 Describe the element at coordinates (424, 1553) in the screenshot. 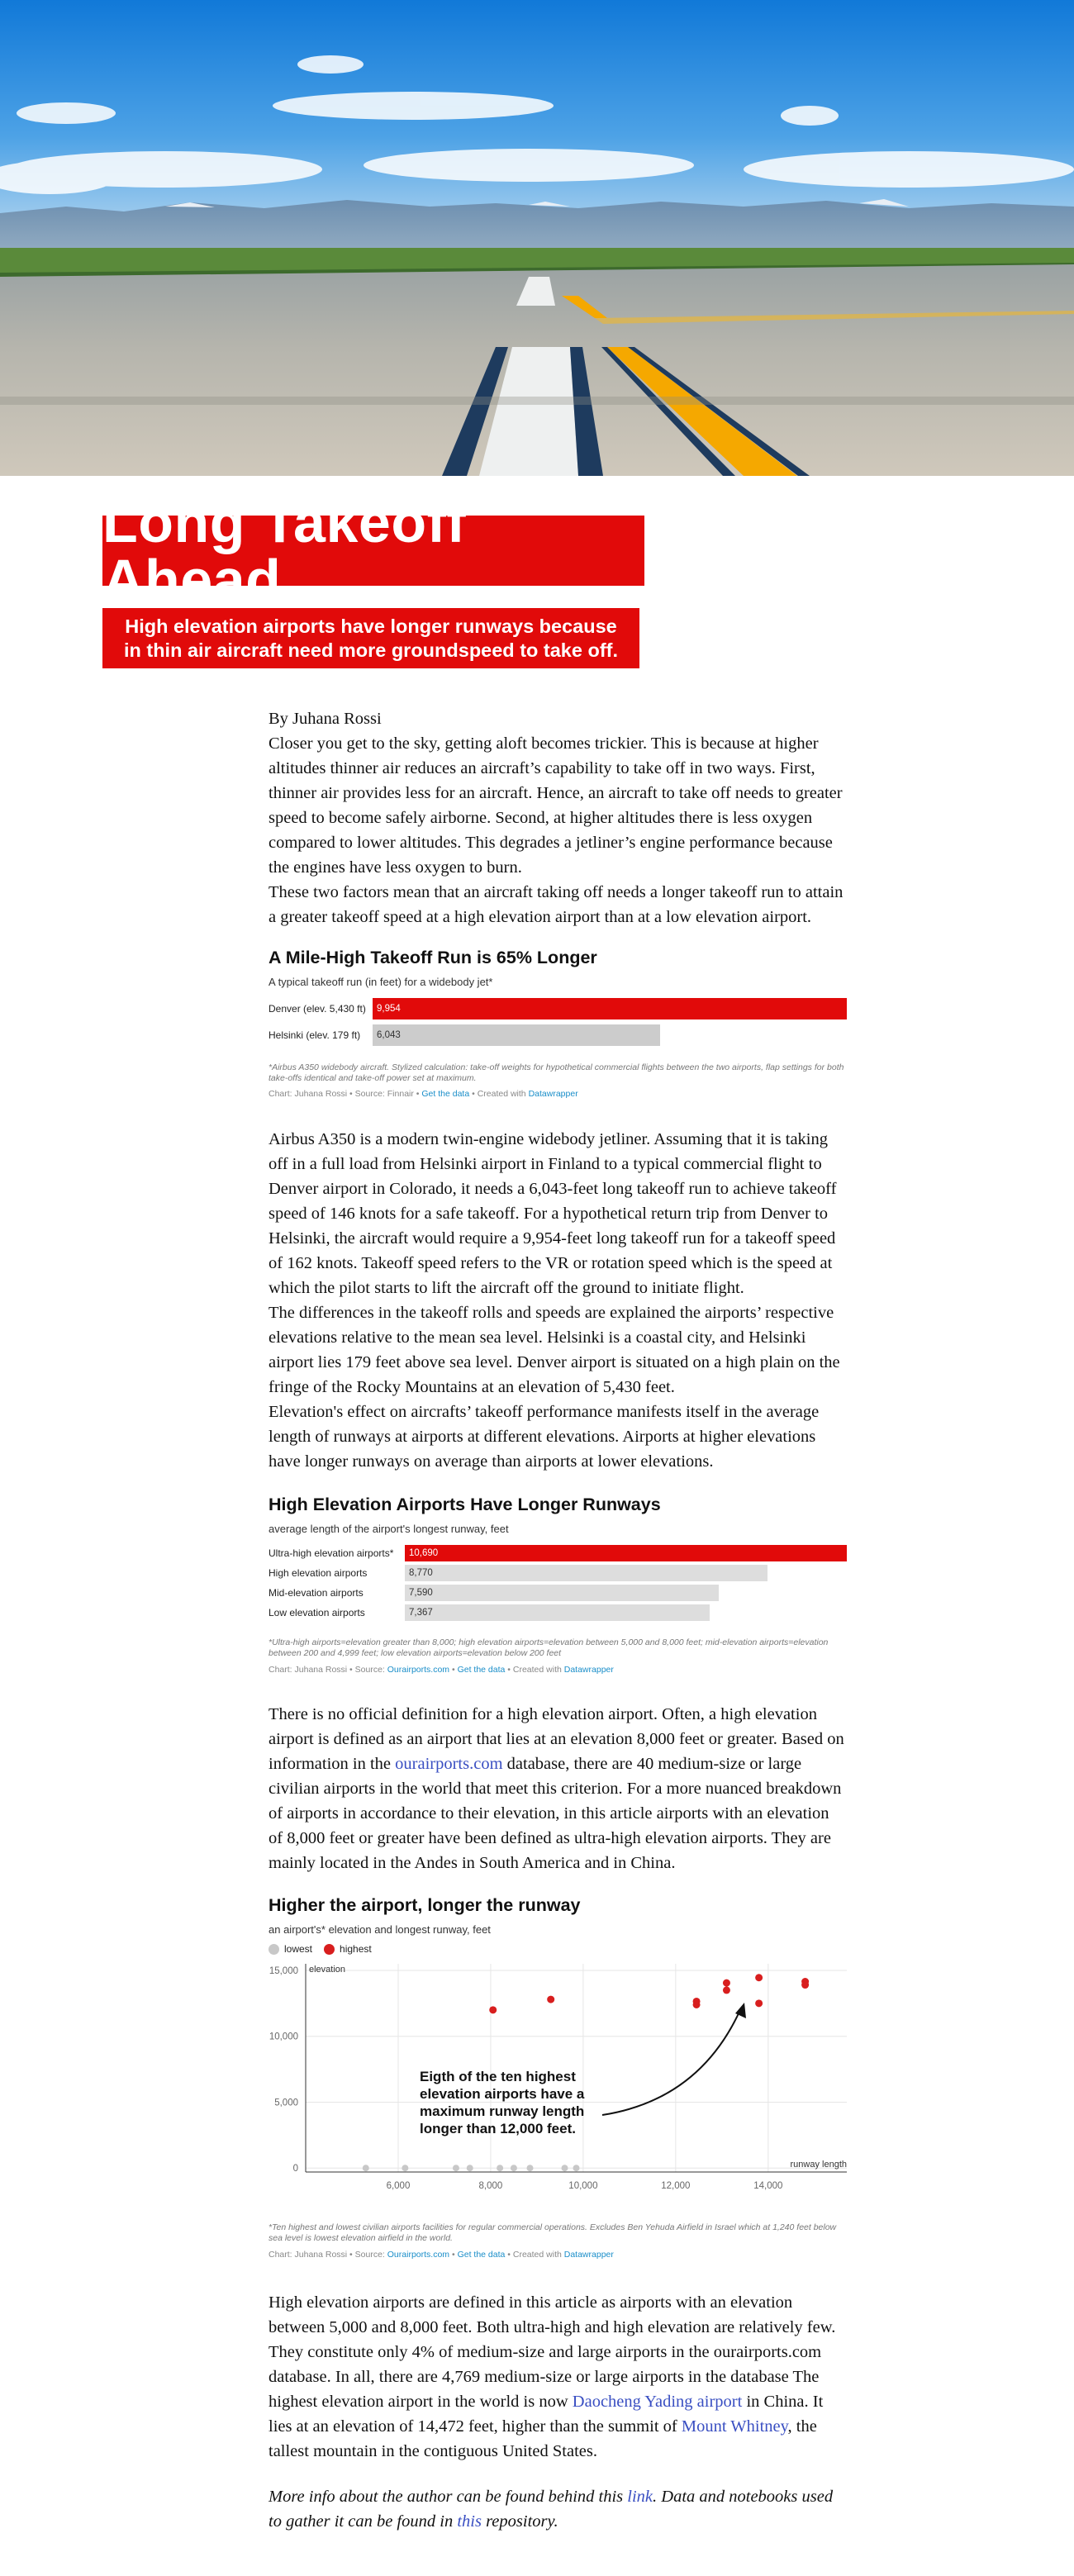

I see `bar-value-label: 10,690` at that location.